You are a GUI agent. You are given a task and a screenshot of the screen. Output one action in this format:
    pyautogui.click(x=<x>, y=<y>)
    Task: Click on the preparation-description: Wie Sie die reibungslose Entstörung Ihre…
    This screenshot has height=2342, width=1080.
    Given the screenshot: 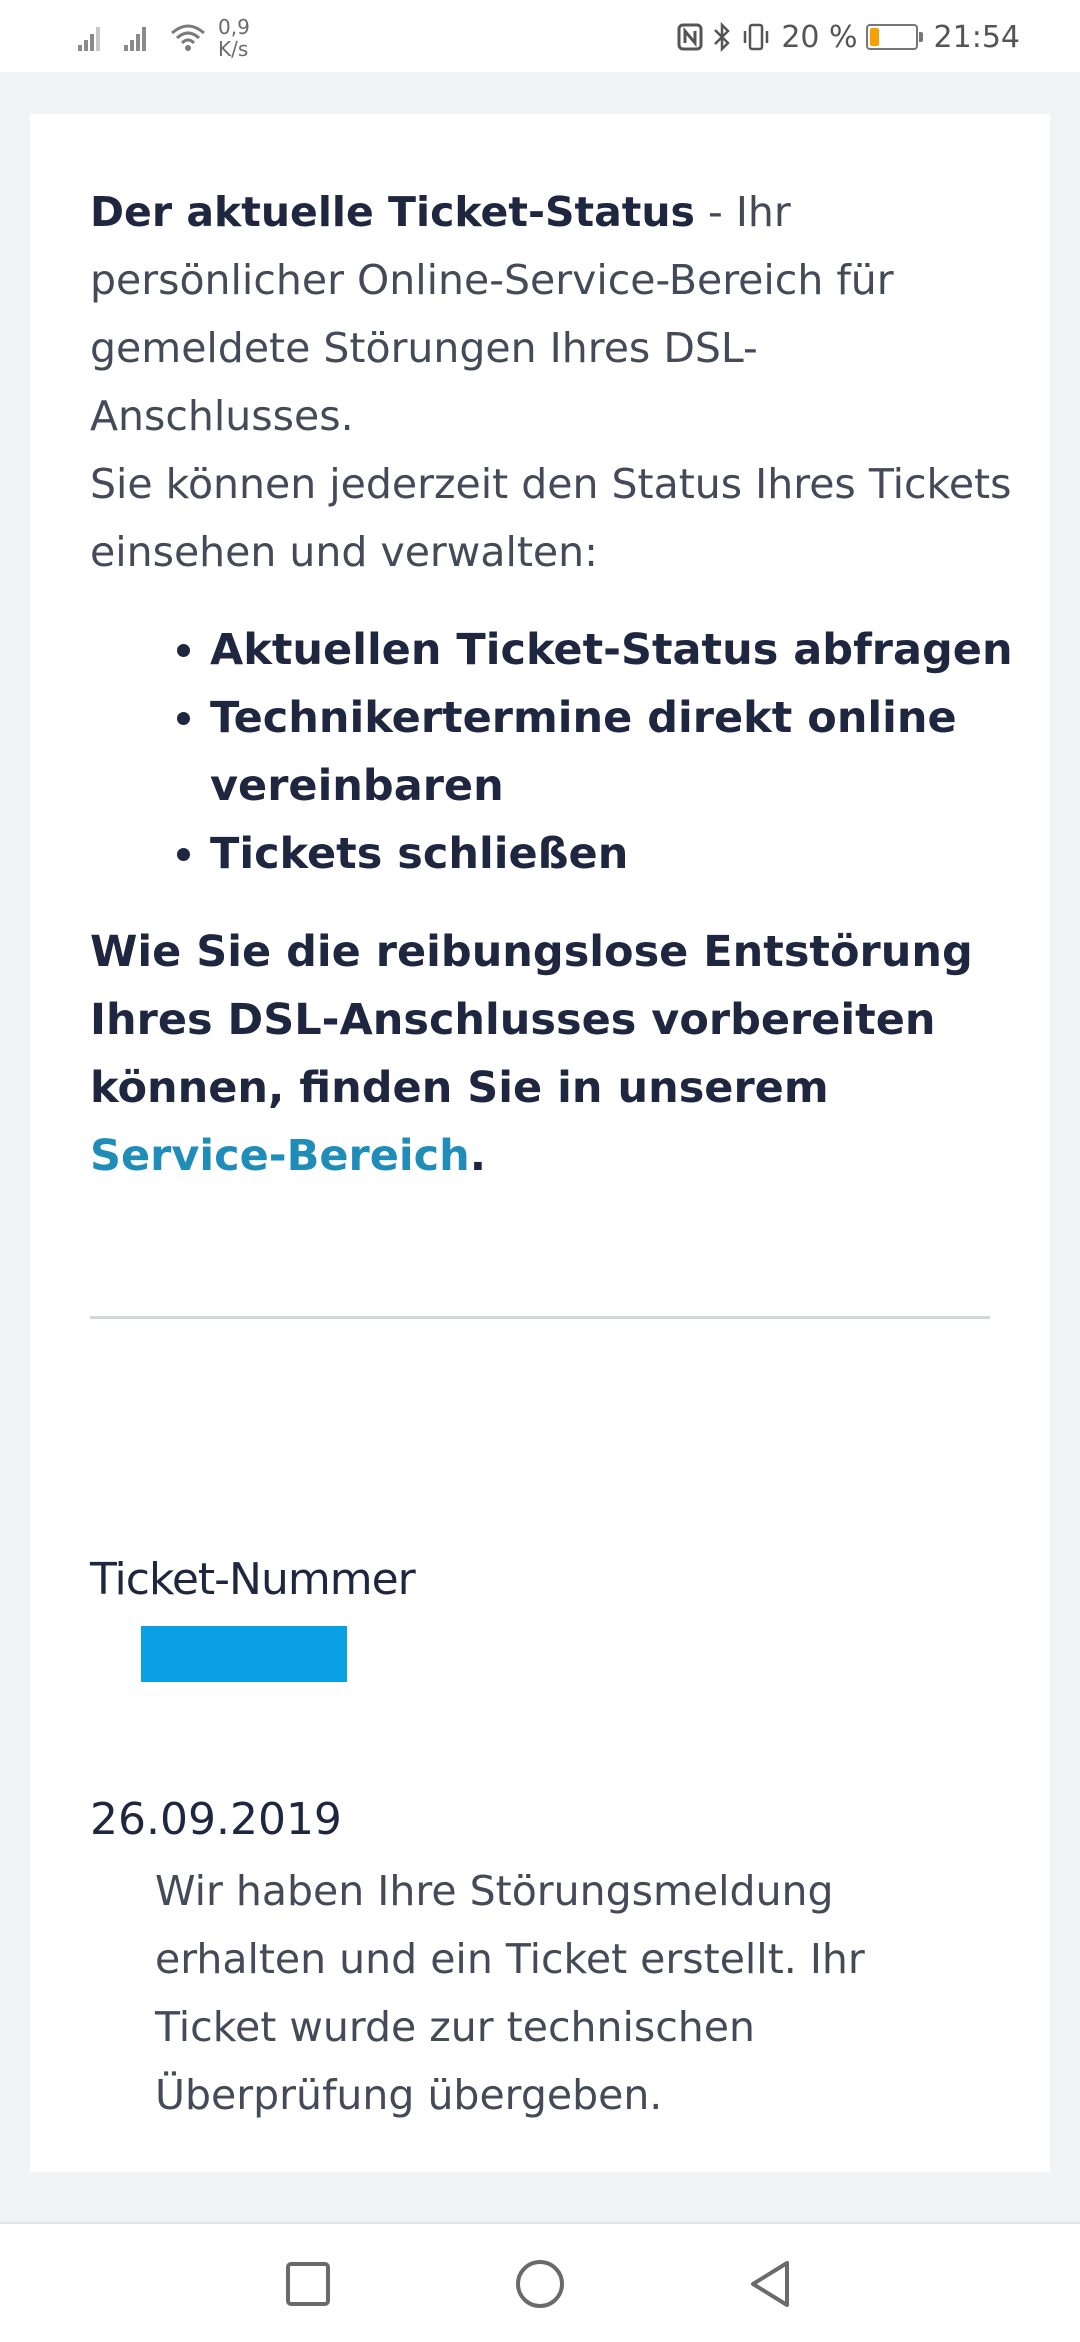 What is the action you would take?
    pyautogui.click(x=531, y=1020)
    